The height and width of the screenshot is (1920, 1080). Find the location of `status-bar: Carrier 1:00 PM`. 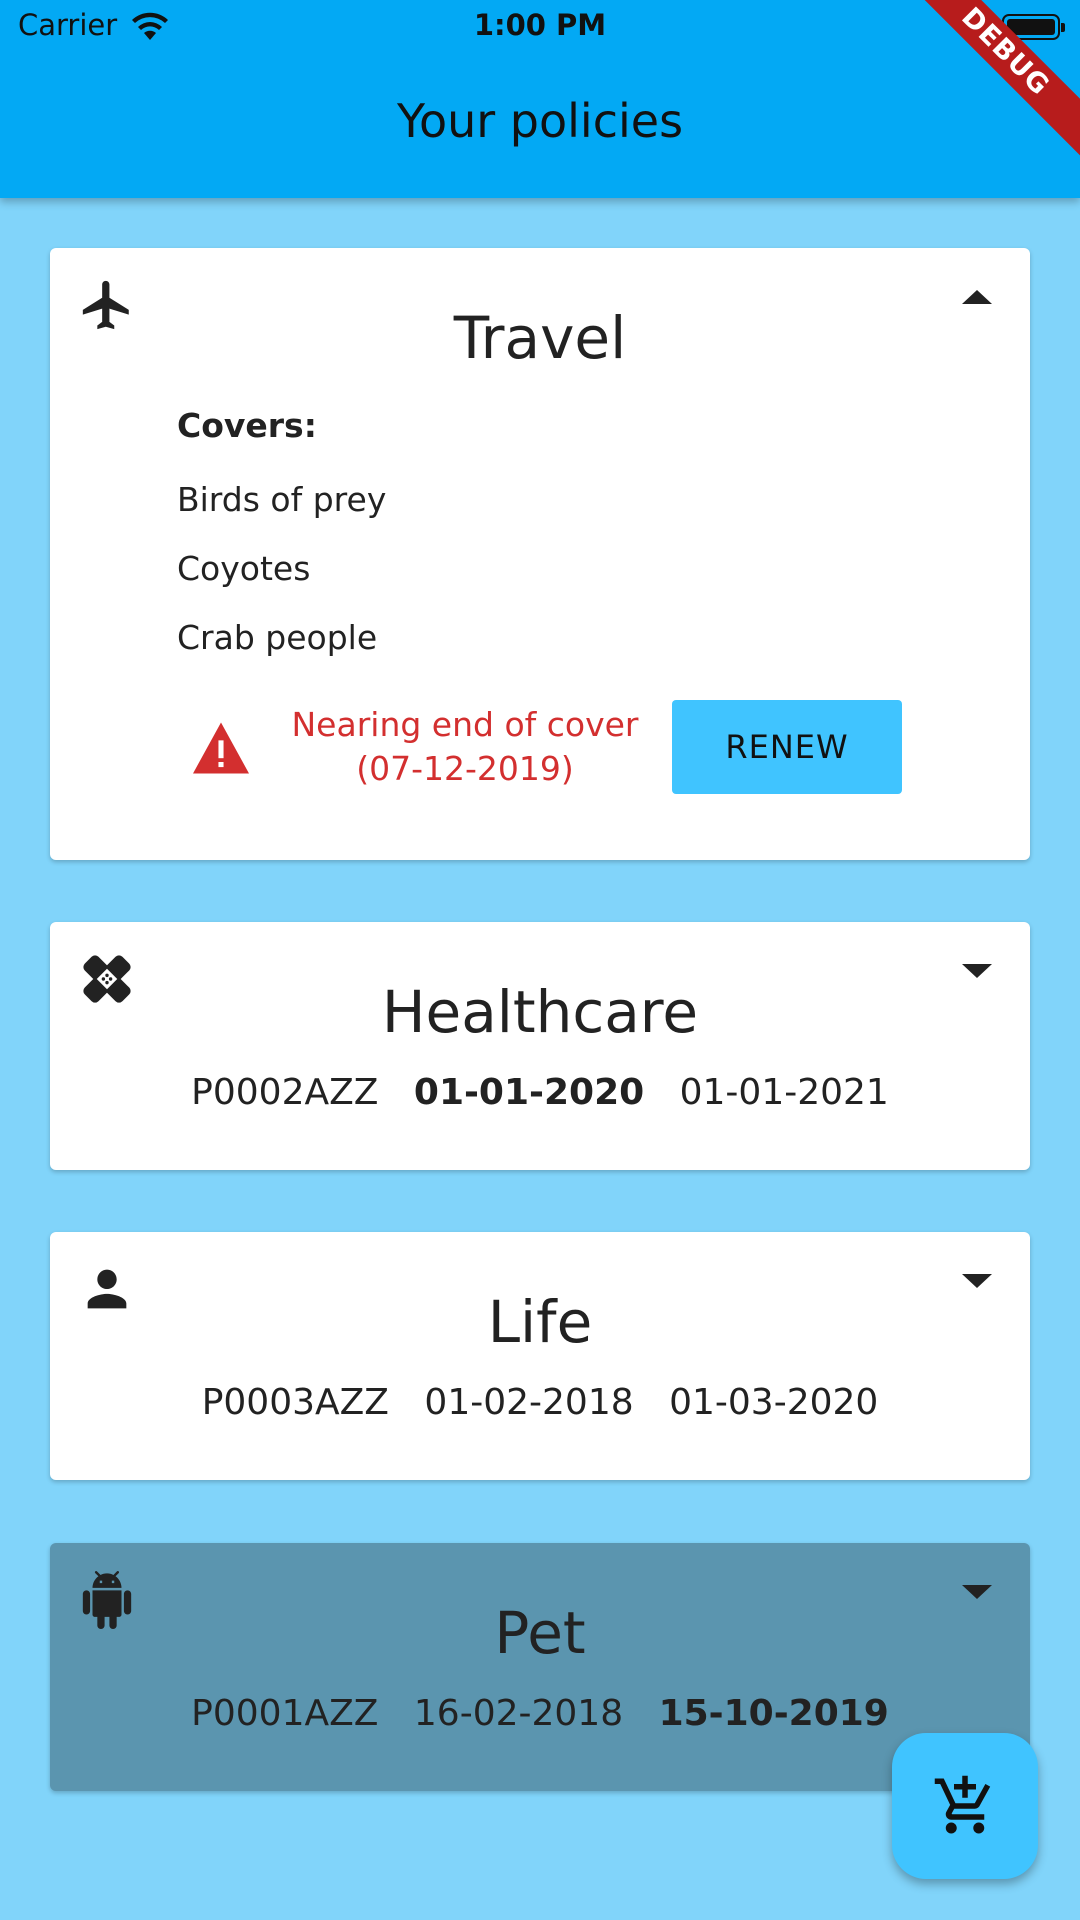

status-bar: Carrier 1:00 PM is located at coordinates (540, 27).